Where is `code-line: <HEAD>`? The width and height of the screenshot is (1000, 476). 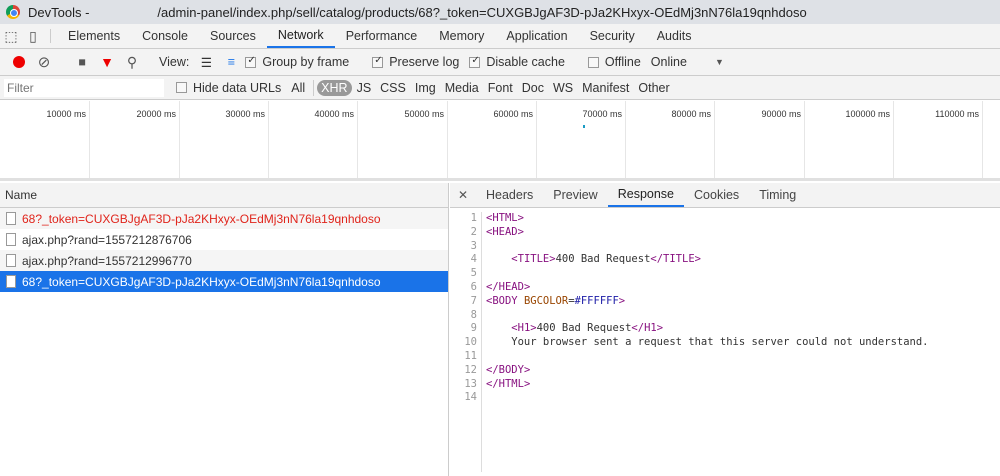 code-line: <HEAD> is located at coordinates (505, 231).